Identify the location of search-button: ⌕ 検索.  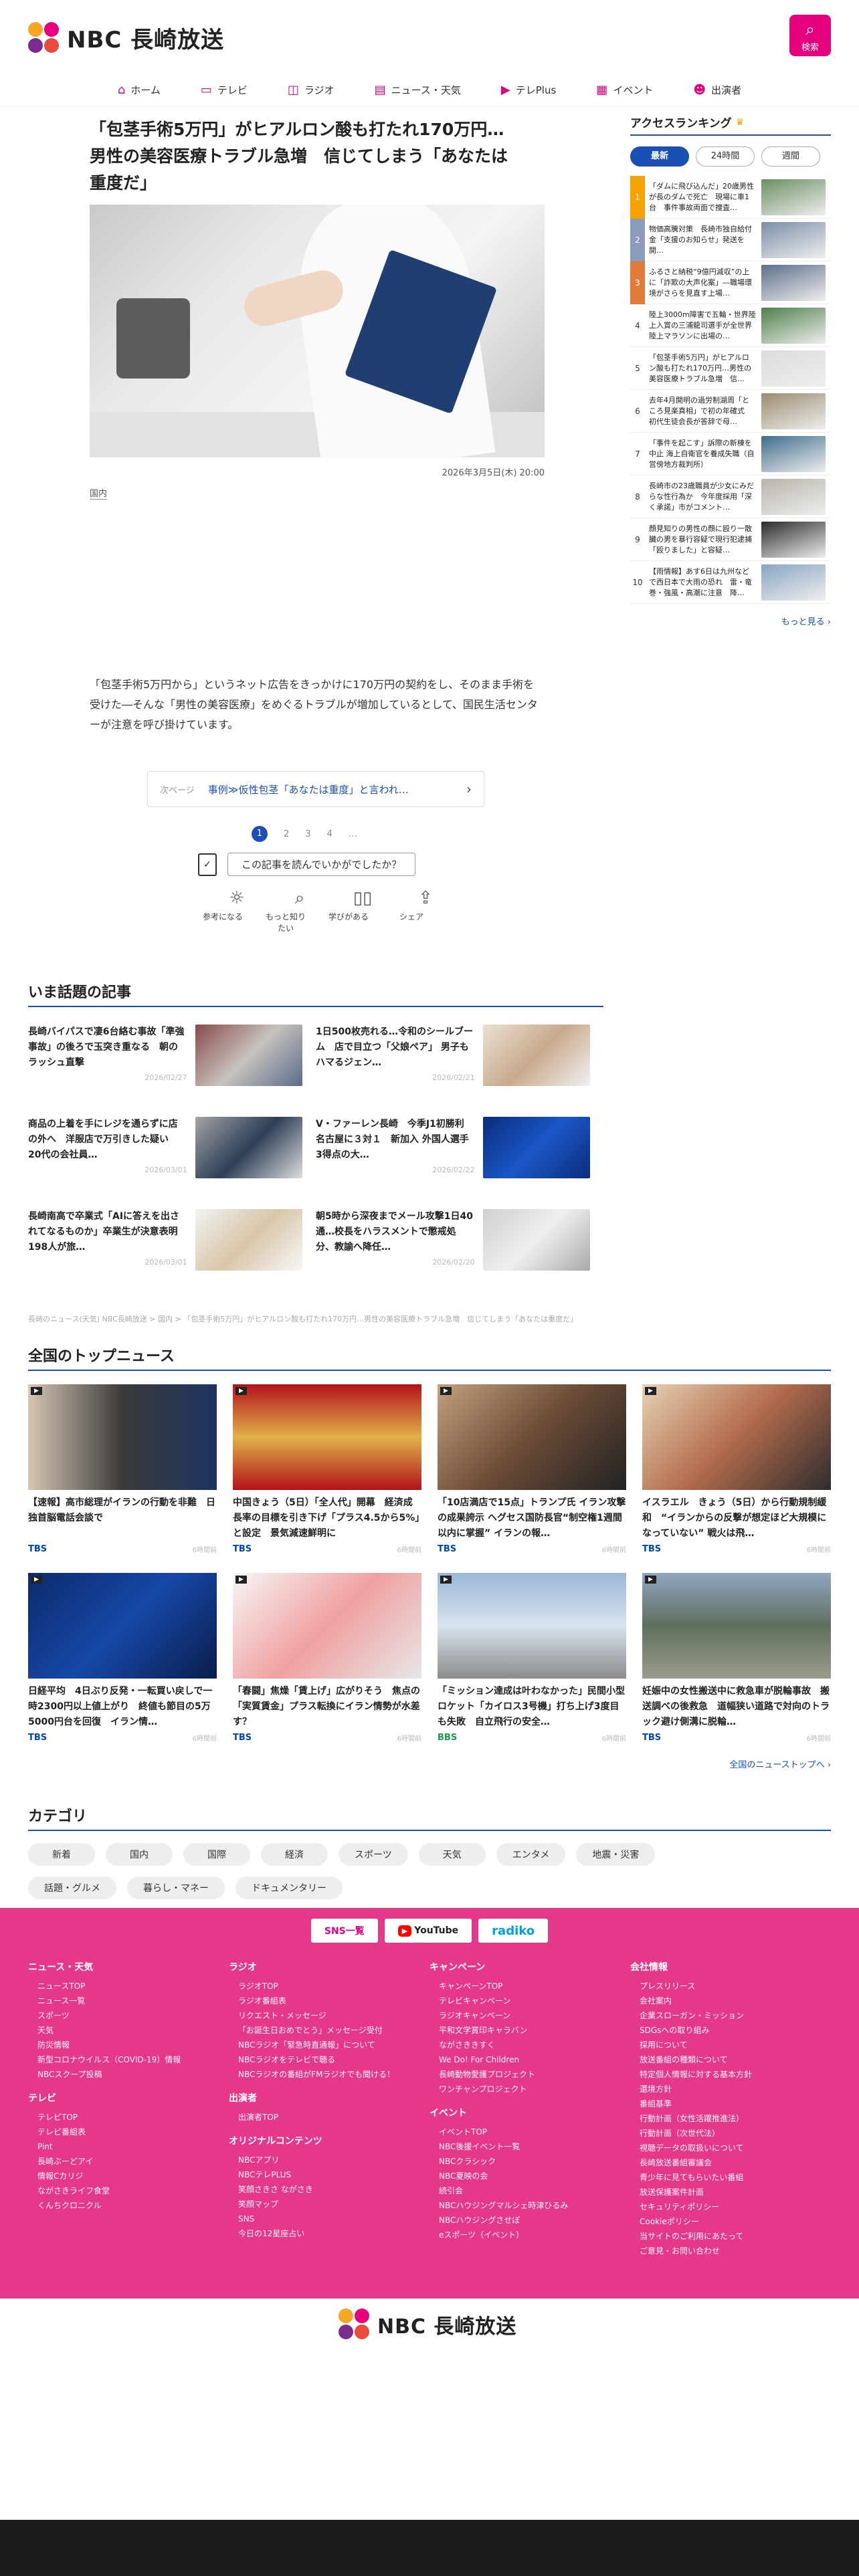
(810, 35).